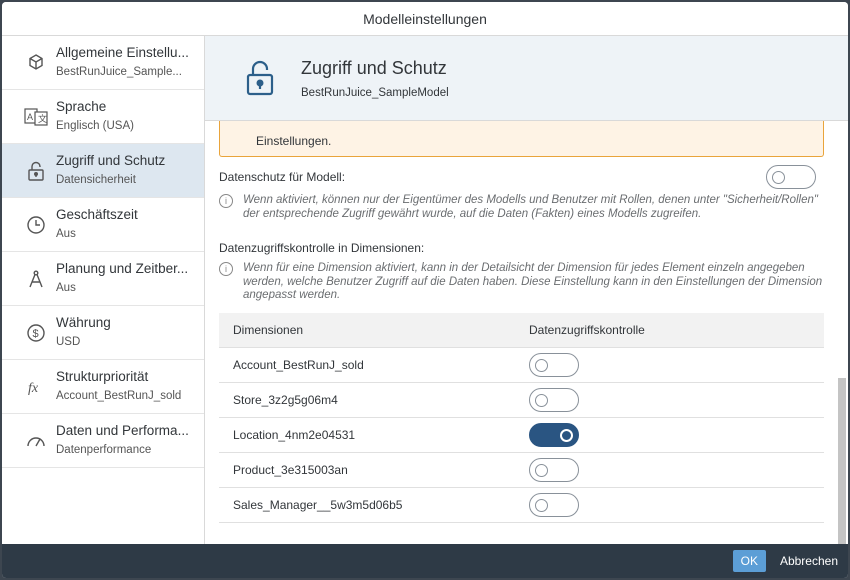  I want to click on warning-message: Einstellungen., so click(521, 139).